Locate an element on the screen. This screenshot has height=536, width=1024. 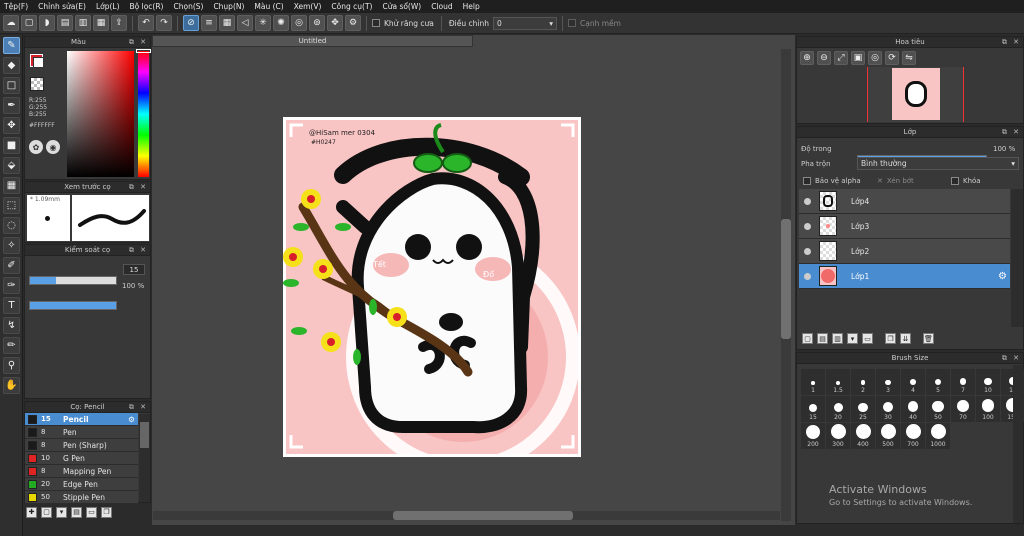
lasso-tool-icon: ◌ is located at coordinates (11, 225).